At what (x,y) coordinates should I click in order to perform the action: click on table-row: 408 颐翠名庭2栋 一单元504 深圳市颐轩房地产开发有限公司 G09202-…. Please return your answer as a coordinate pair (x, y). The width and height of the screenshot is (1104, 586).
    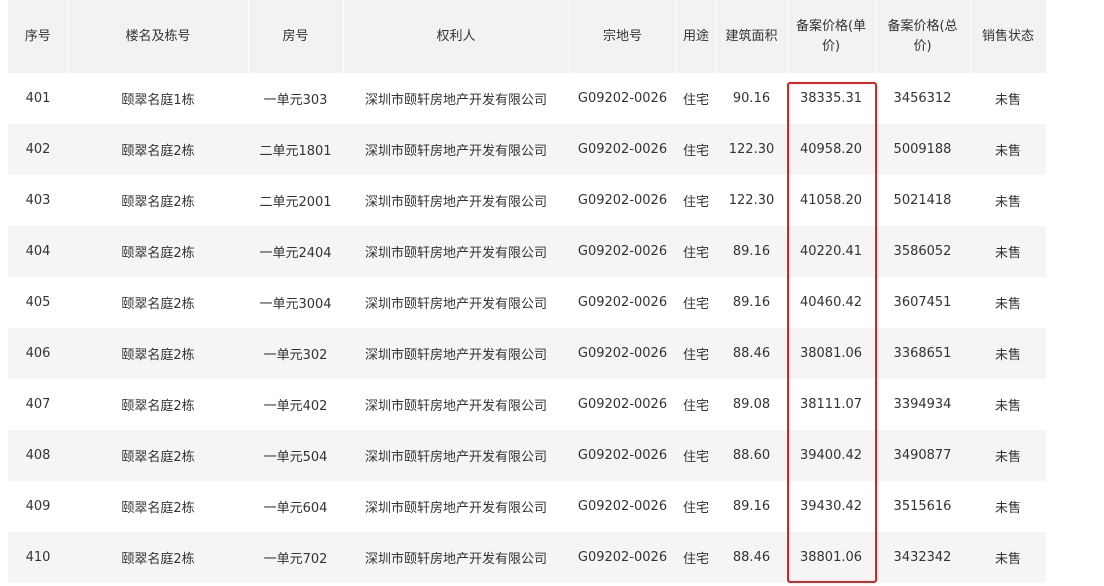
    Looking at the image, I should click on (527, 455).